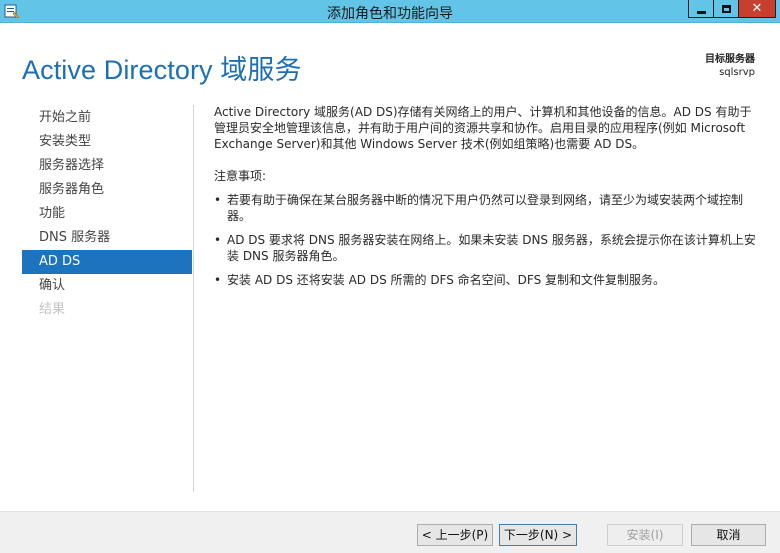 This screenshot has width=780, height=553. What do you see at coordinates (162, 70) in the screenshot?
I see `page-title: Active Directory 域服务` at bounding box center [162, 70].